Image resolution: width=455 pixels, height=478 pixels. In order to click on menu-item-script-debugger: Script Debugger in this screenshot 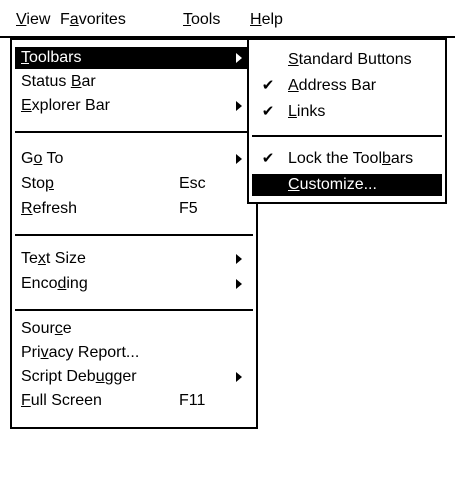, I will do `click(134, 377)`.